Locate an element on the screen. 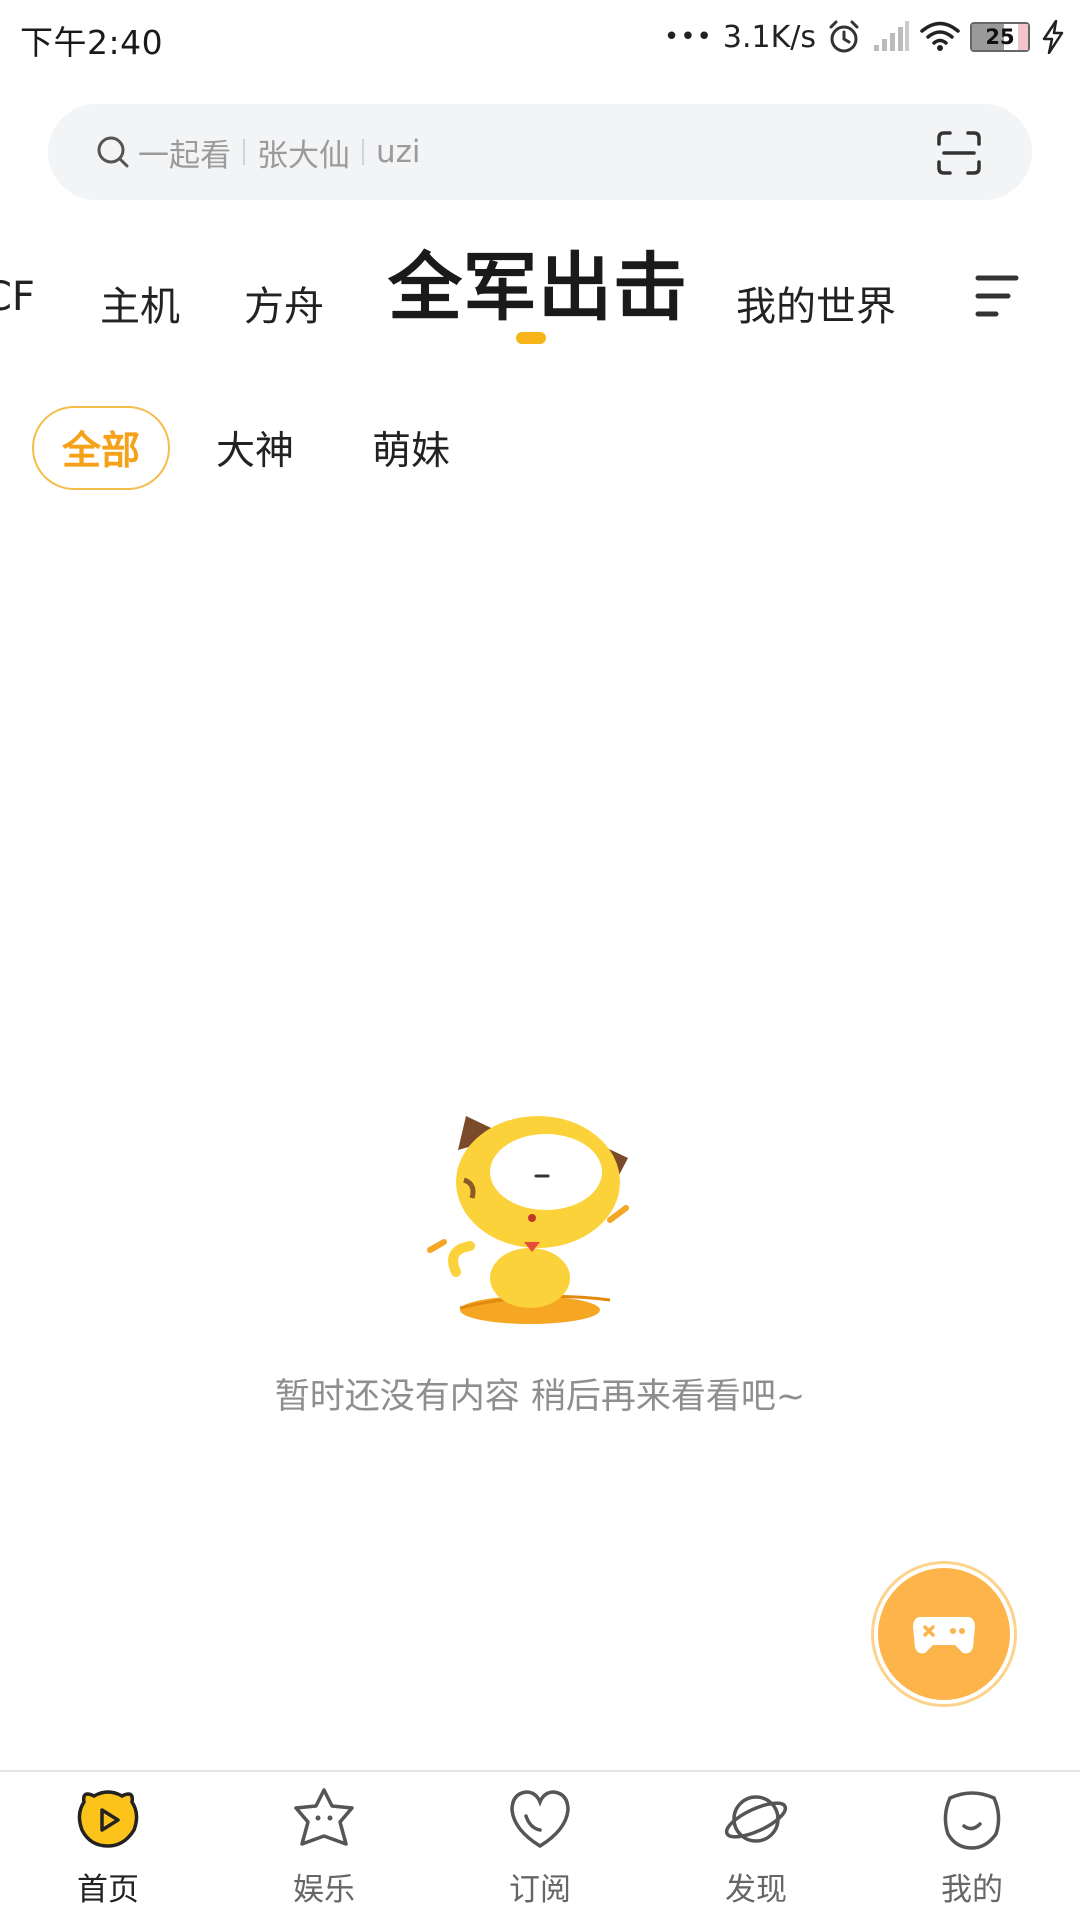  search-icon is located at coordinates (113, 152).